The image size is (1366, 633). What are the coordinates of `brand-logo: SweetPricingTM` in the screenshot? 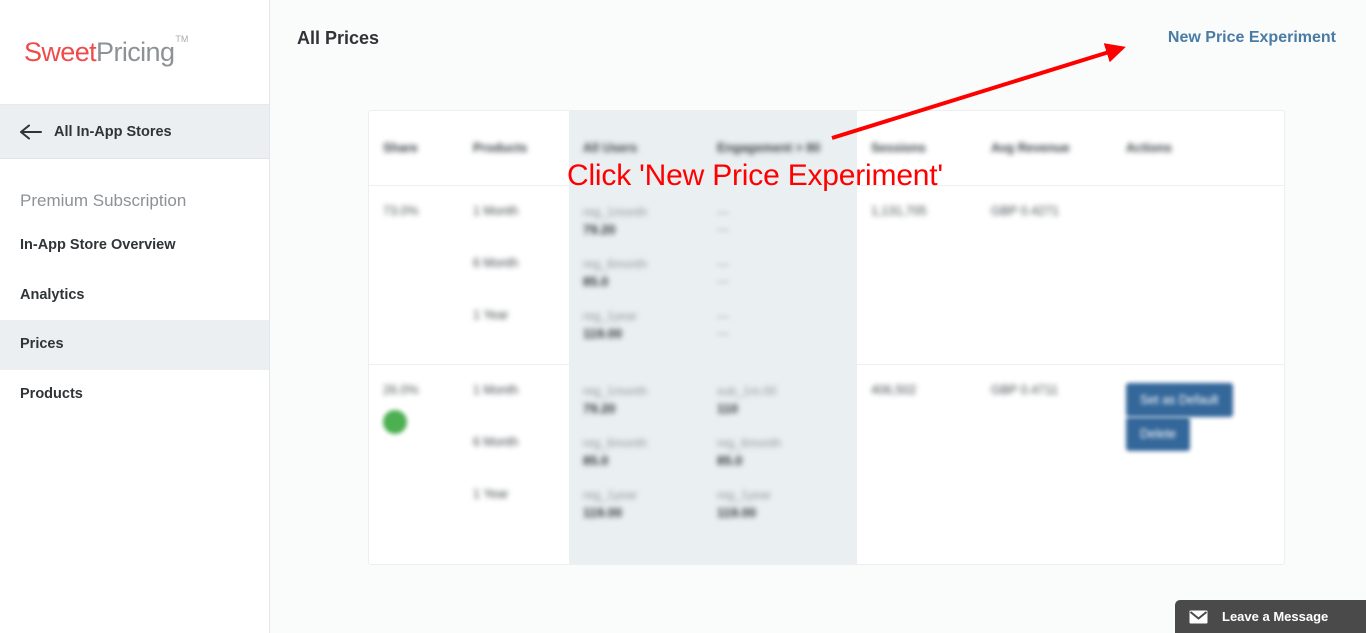 It's located at (134, 52).